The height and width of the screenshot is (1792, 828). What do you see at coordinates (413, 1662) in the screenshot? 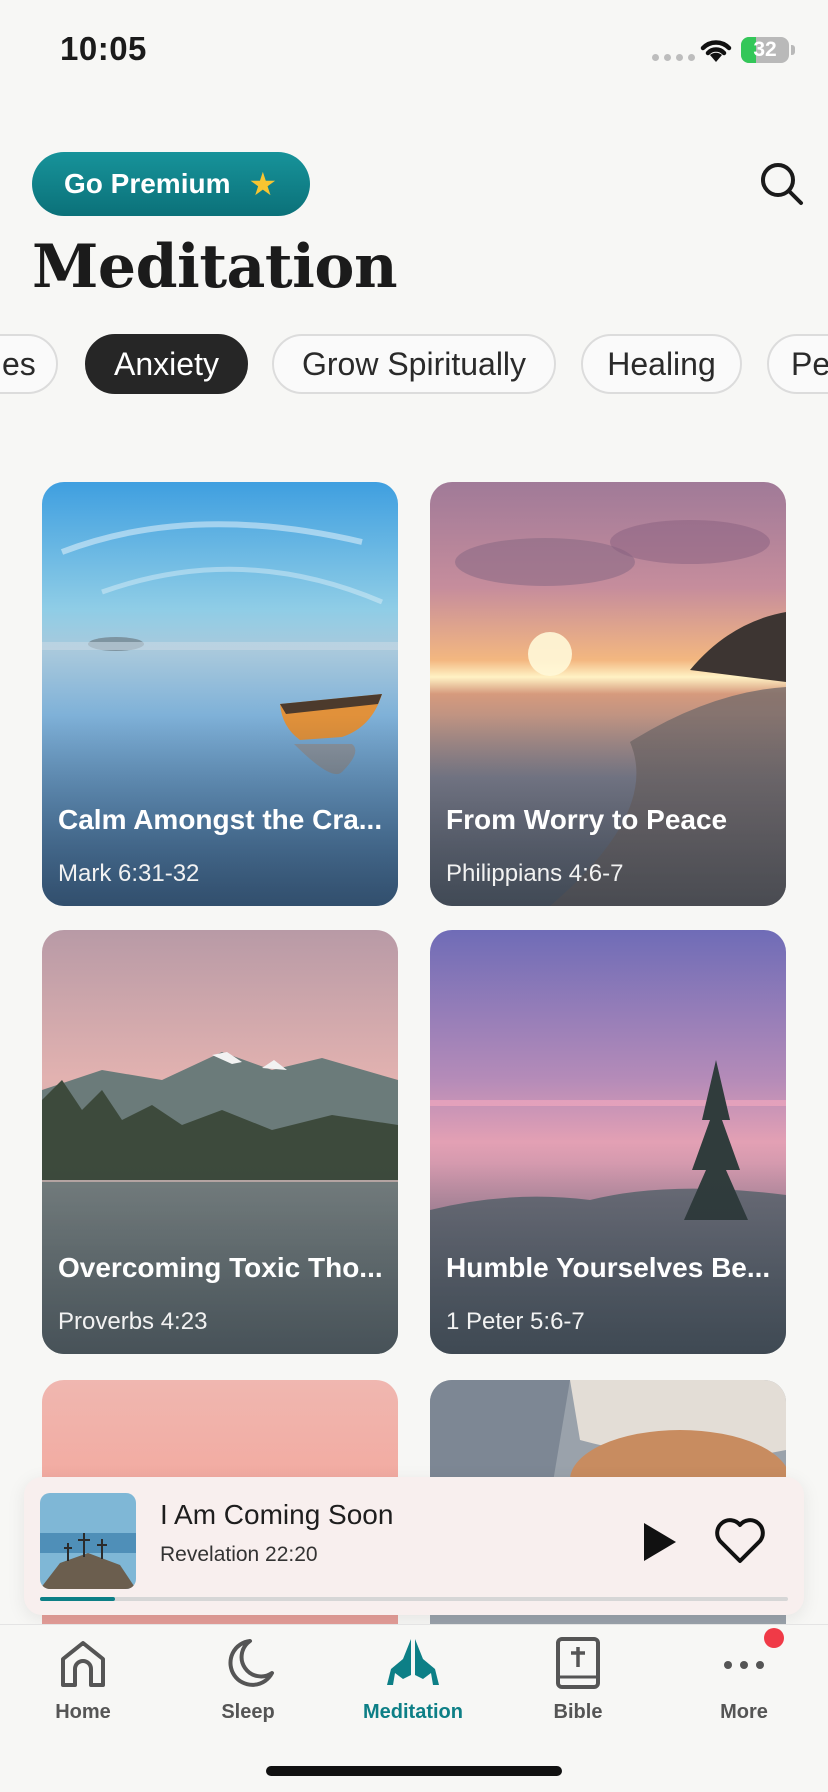
I see `praying-hands-icon` at bounding box center [413, 1662].